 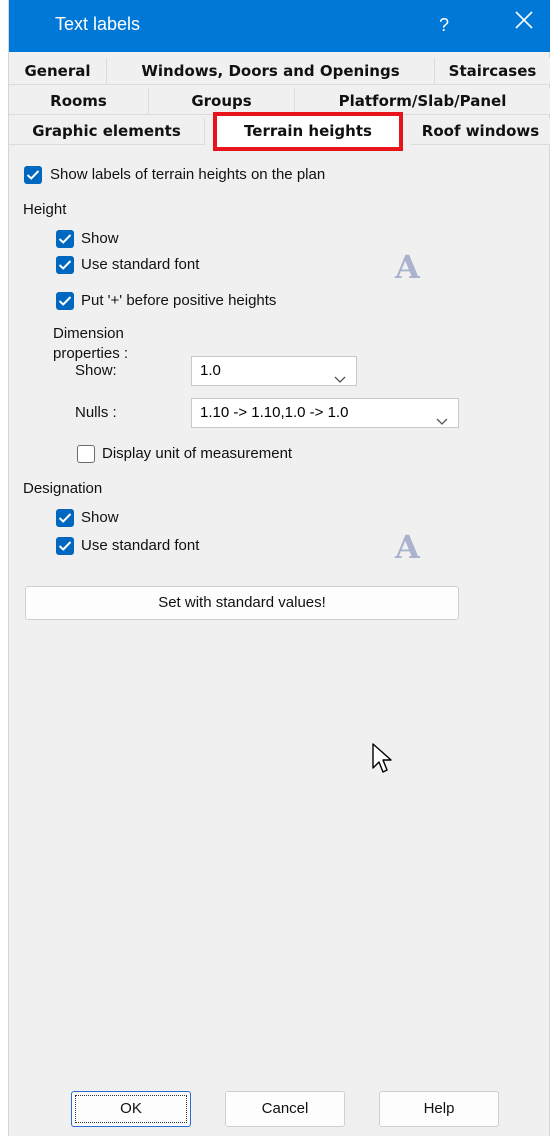 What do you see at coordinates (33, 175) in the screenshot?
I see `show-labels-checkbox` at bounding box center [33, 175].